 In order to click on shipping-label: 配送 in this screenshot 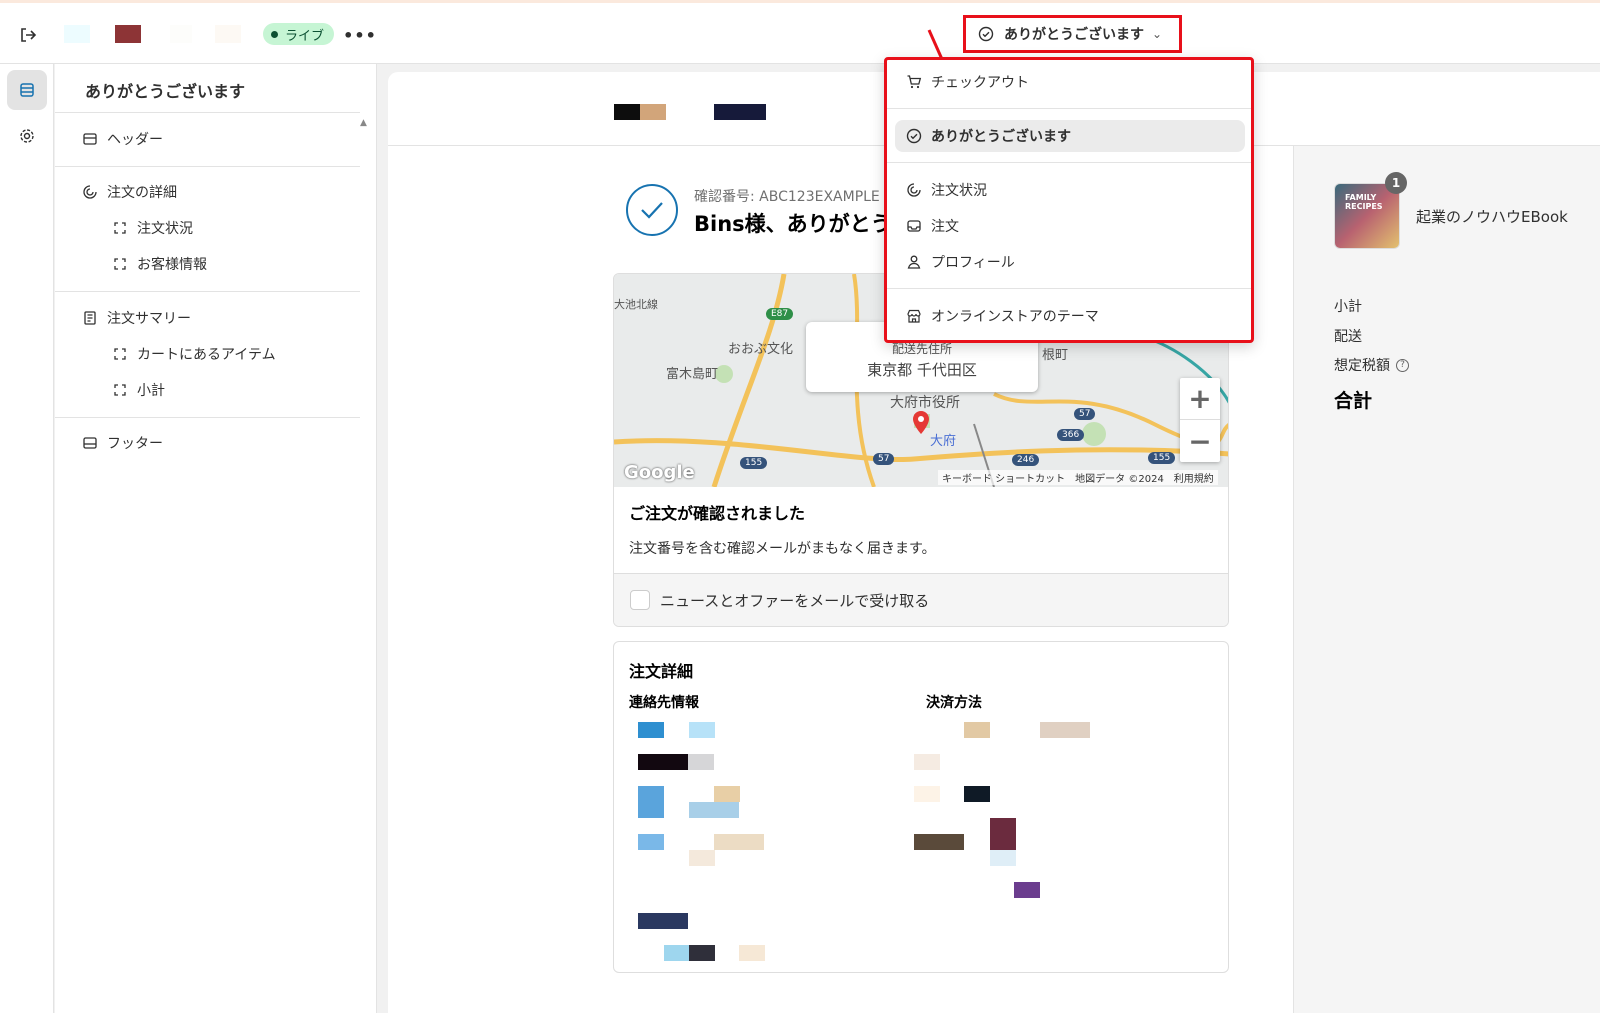, I will do `click(1348, 337)`.